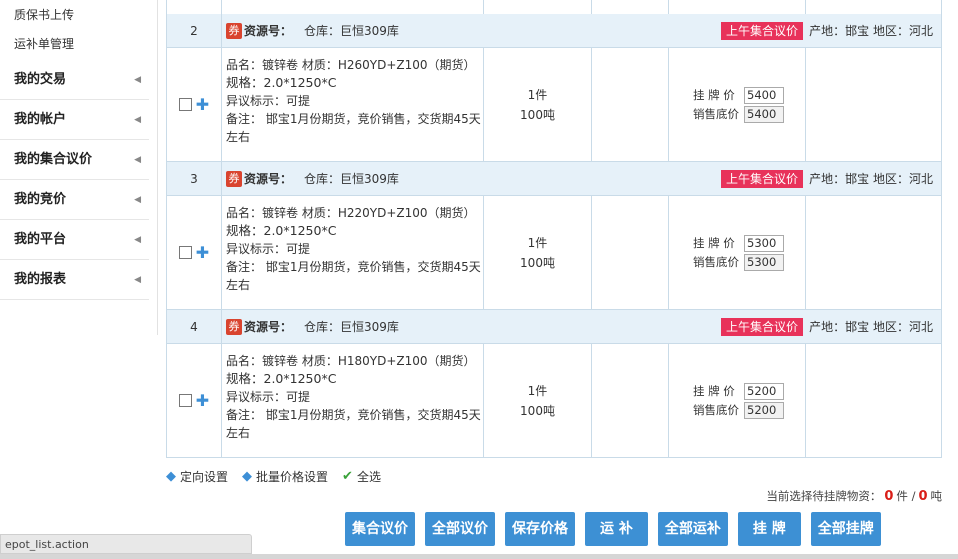  I want to click on save-price-button: 保存价格, so click(540, 529).